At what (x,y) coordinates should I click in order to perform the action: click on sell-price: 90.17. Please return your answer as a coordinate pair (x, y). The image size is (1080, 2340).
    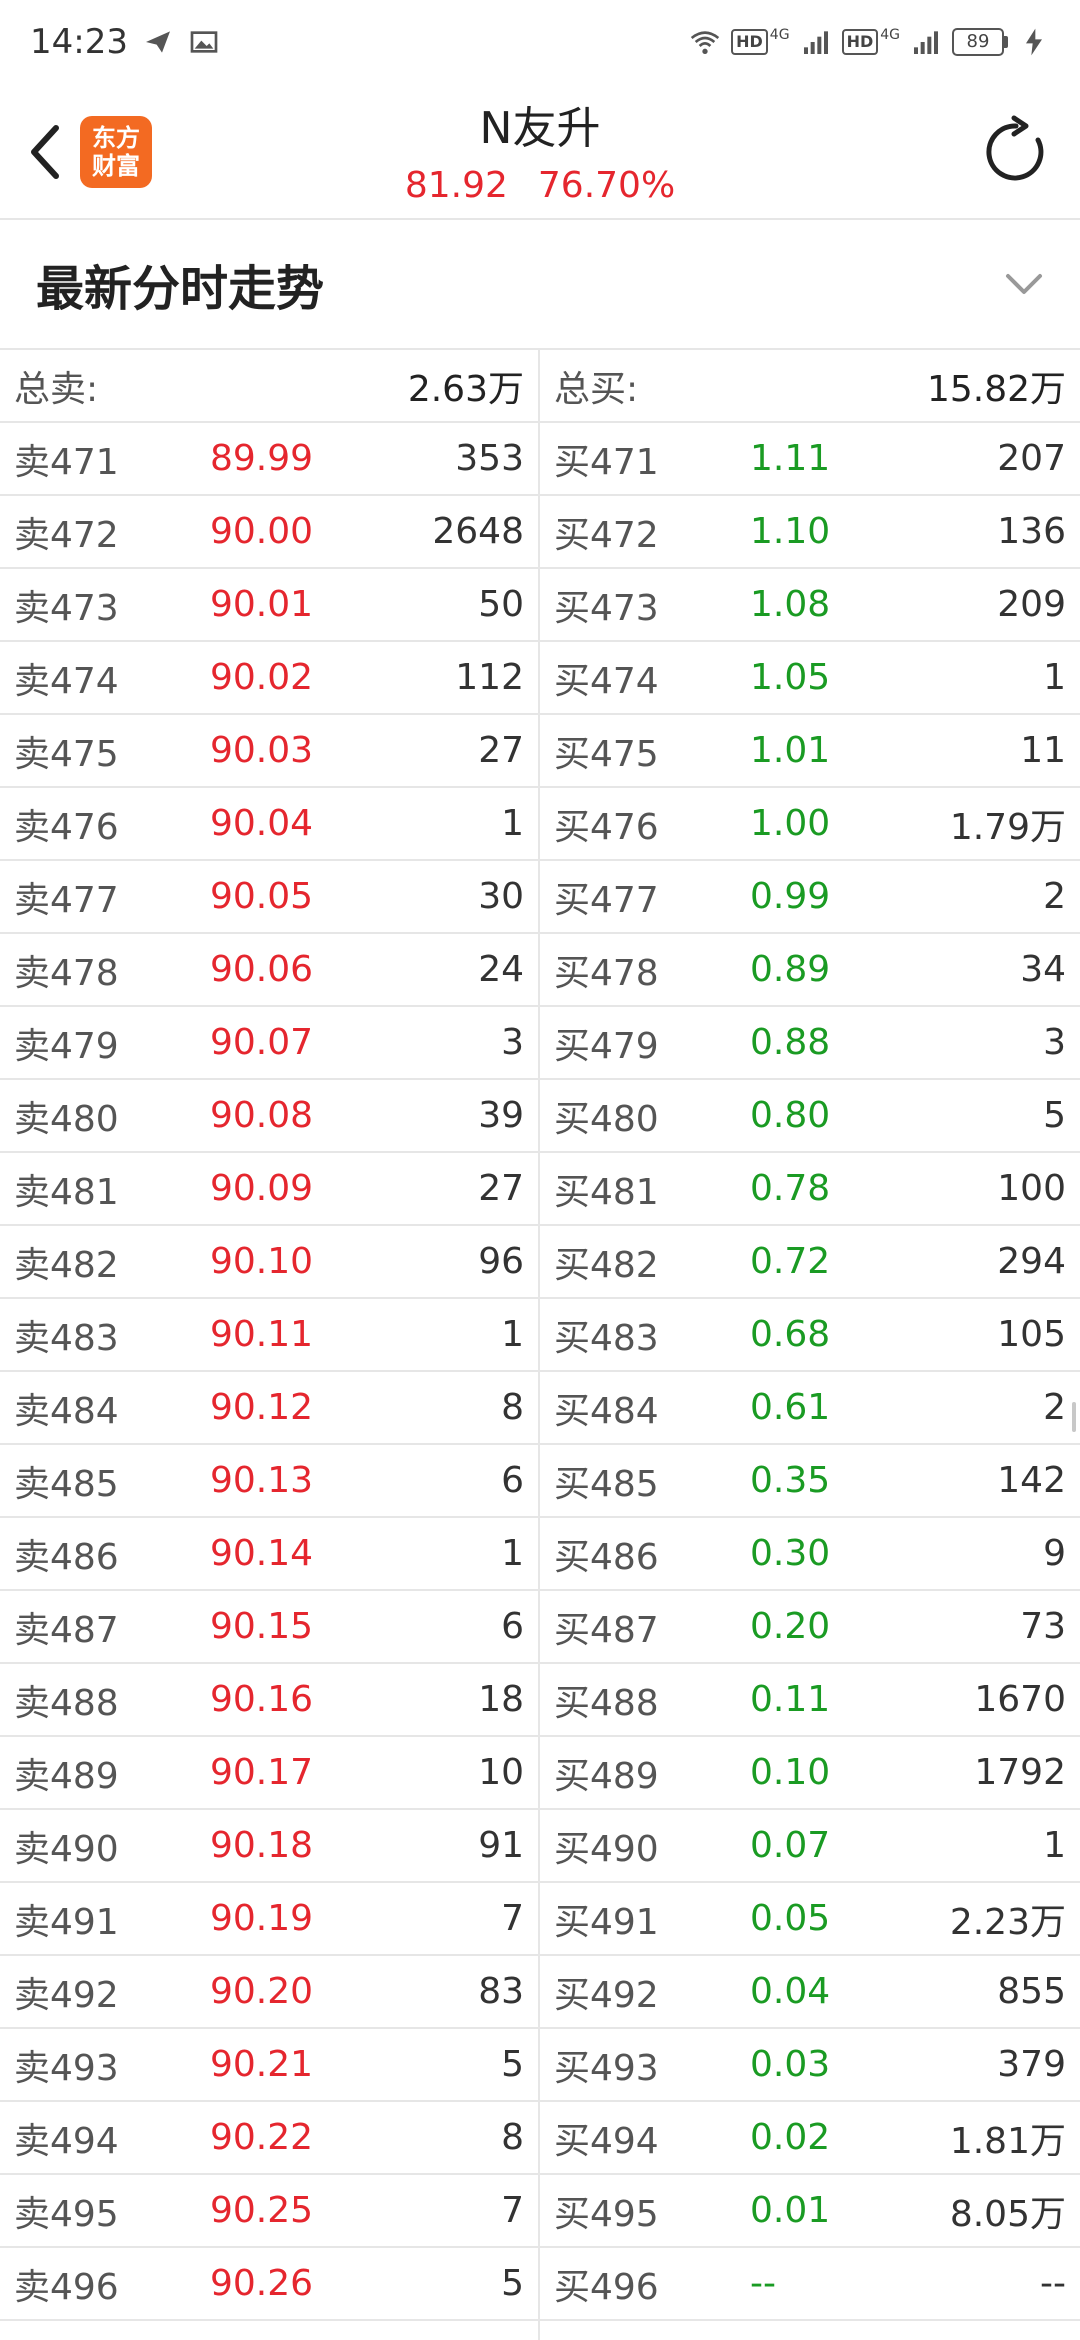
    Looking at the image, I should click on (262, 1772).